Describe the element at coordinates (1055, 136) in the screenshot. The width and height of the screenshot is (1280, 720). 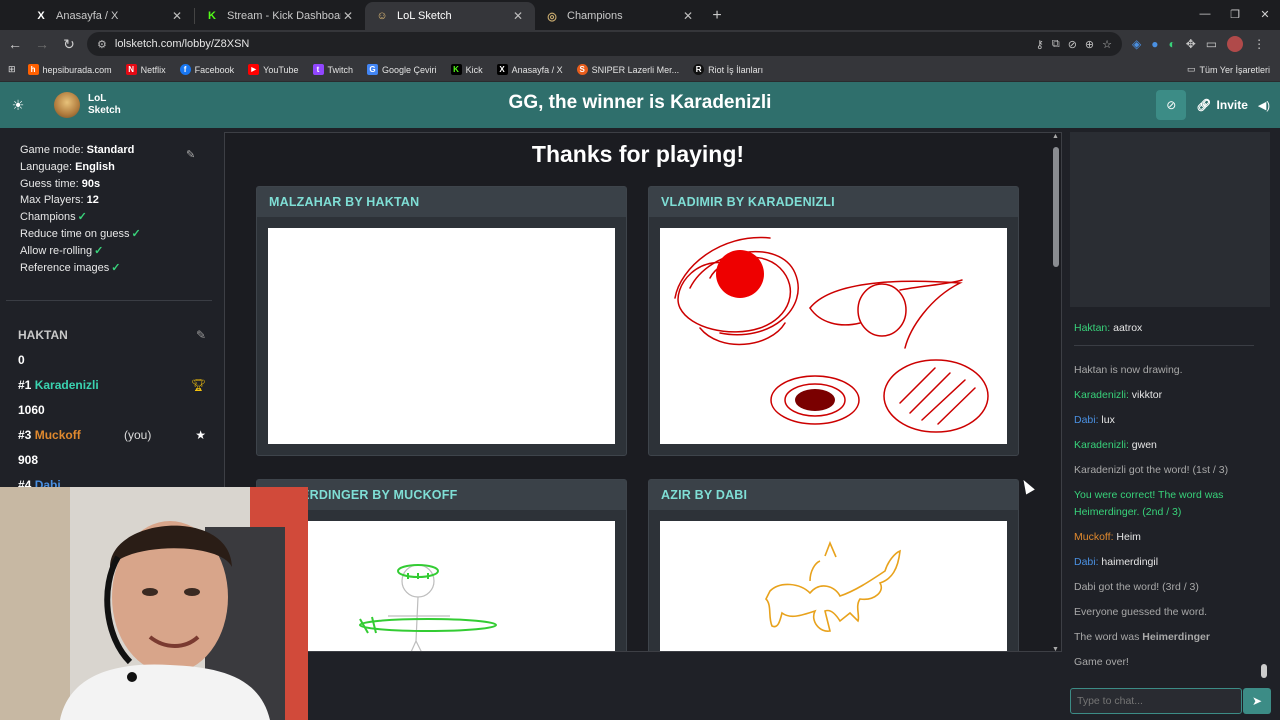
I see `scroll-up-icon: ▲` at that location.